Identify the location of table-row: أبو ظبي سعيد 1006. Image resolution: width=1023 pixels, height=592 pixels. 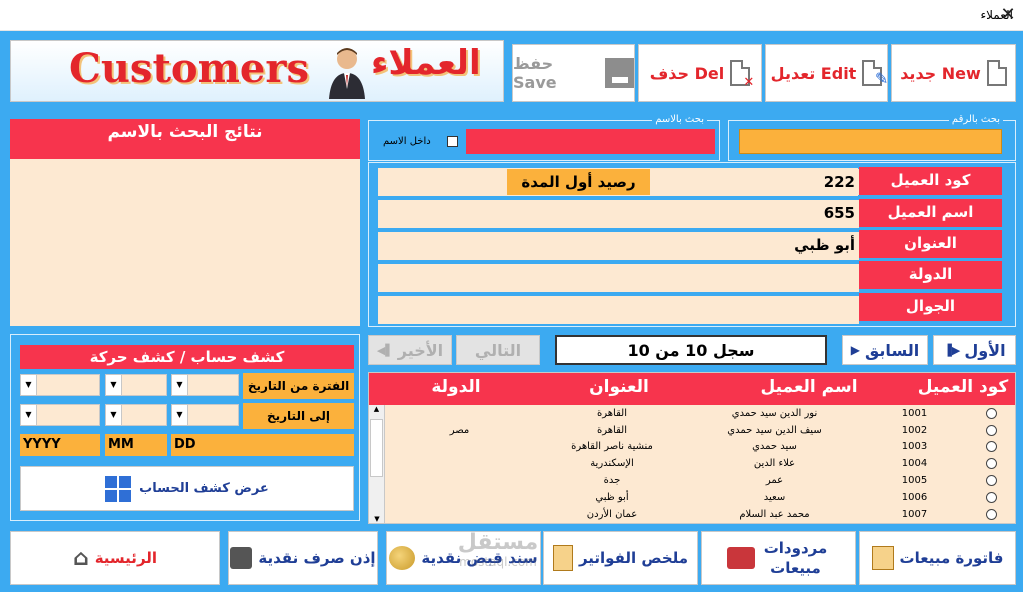
(701, 497).